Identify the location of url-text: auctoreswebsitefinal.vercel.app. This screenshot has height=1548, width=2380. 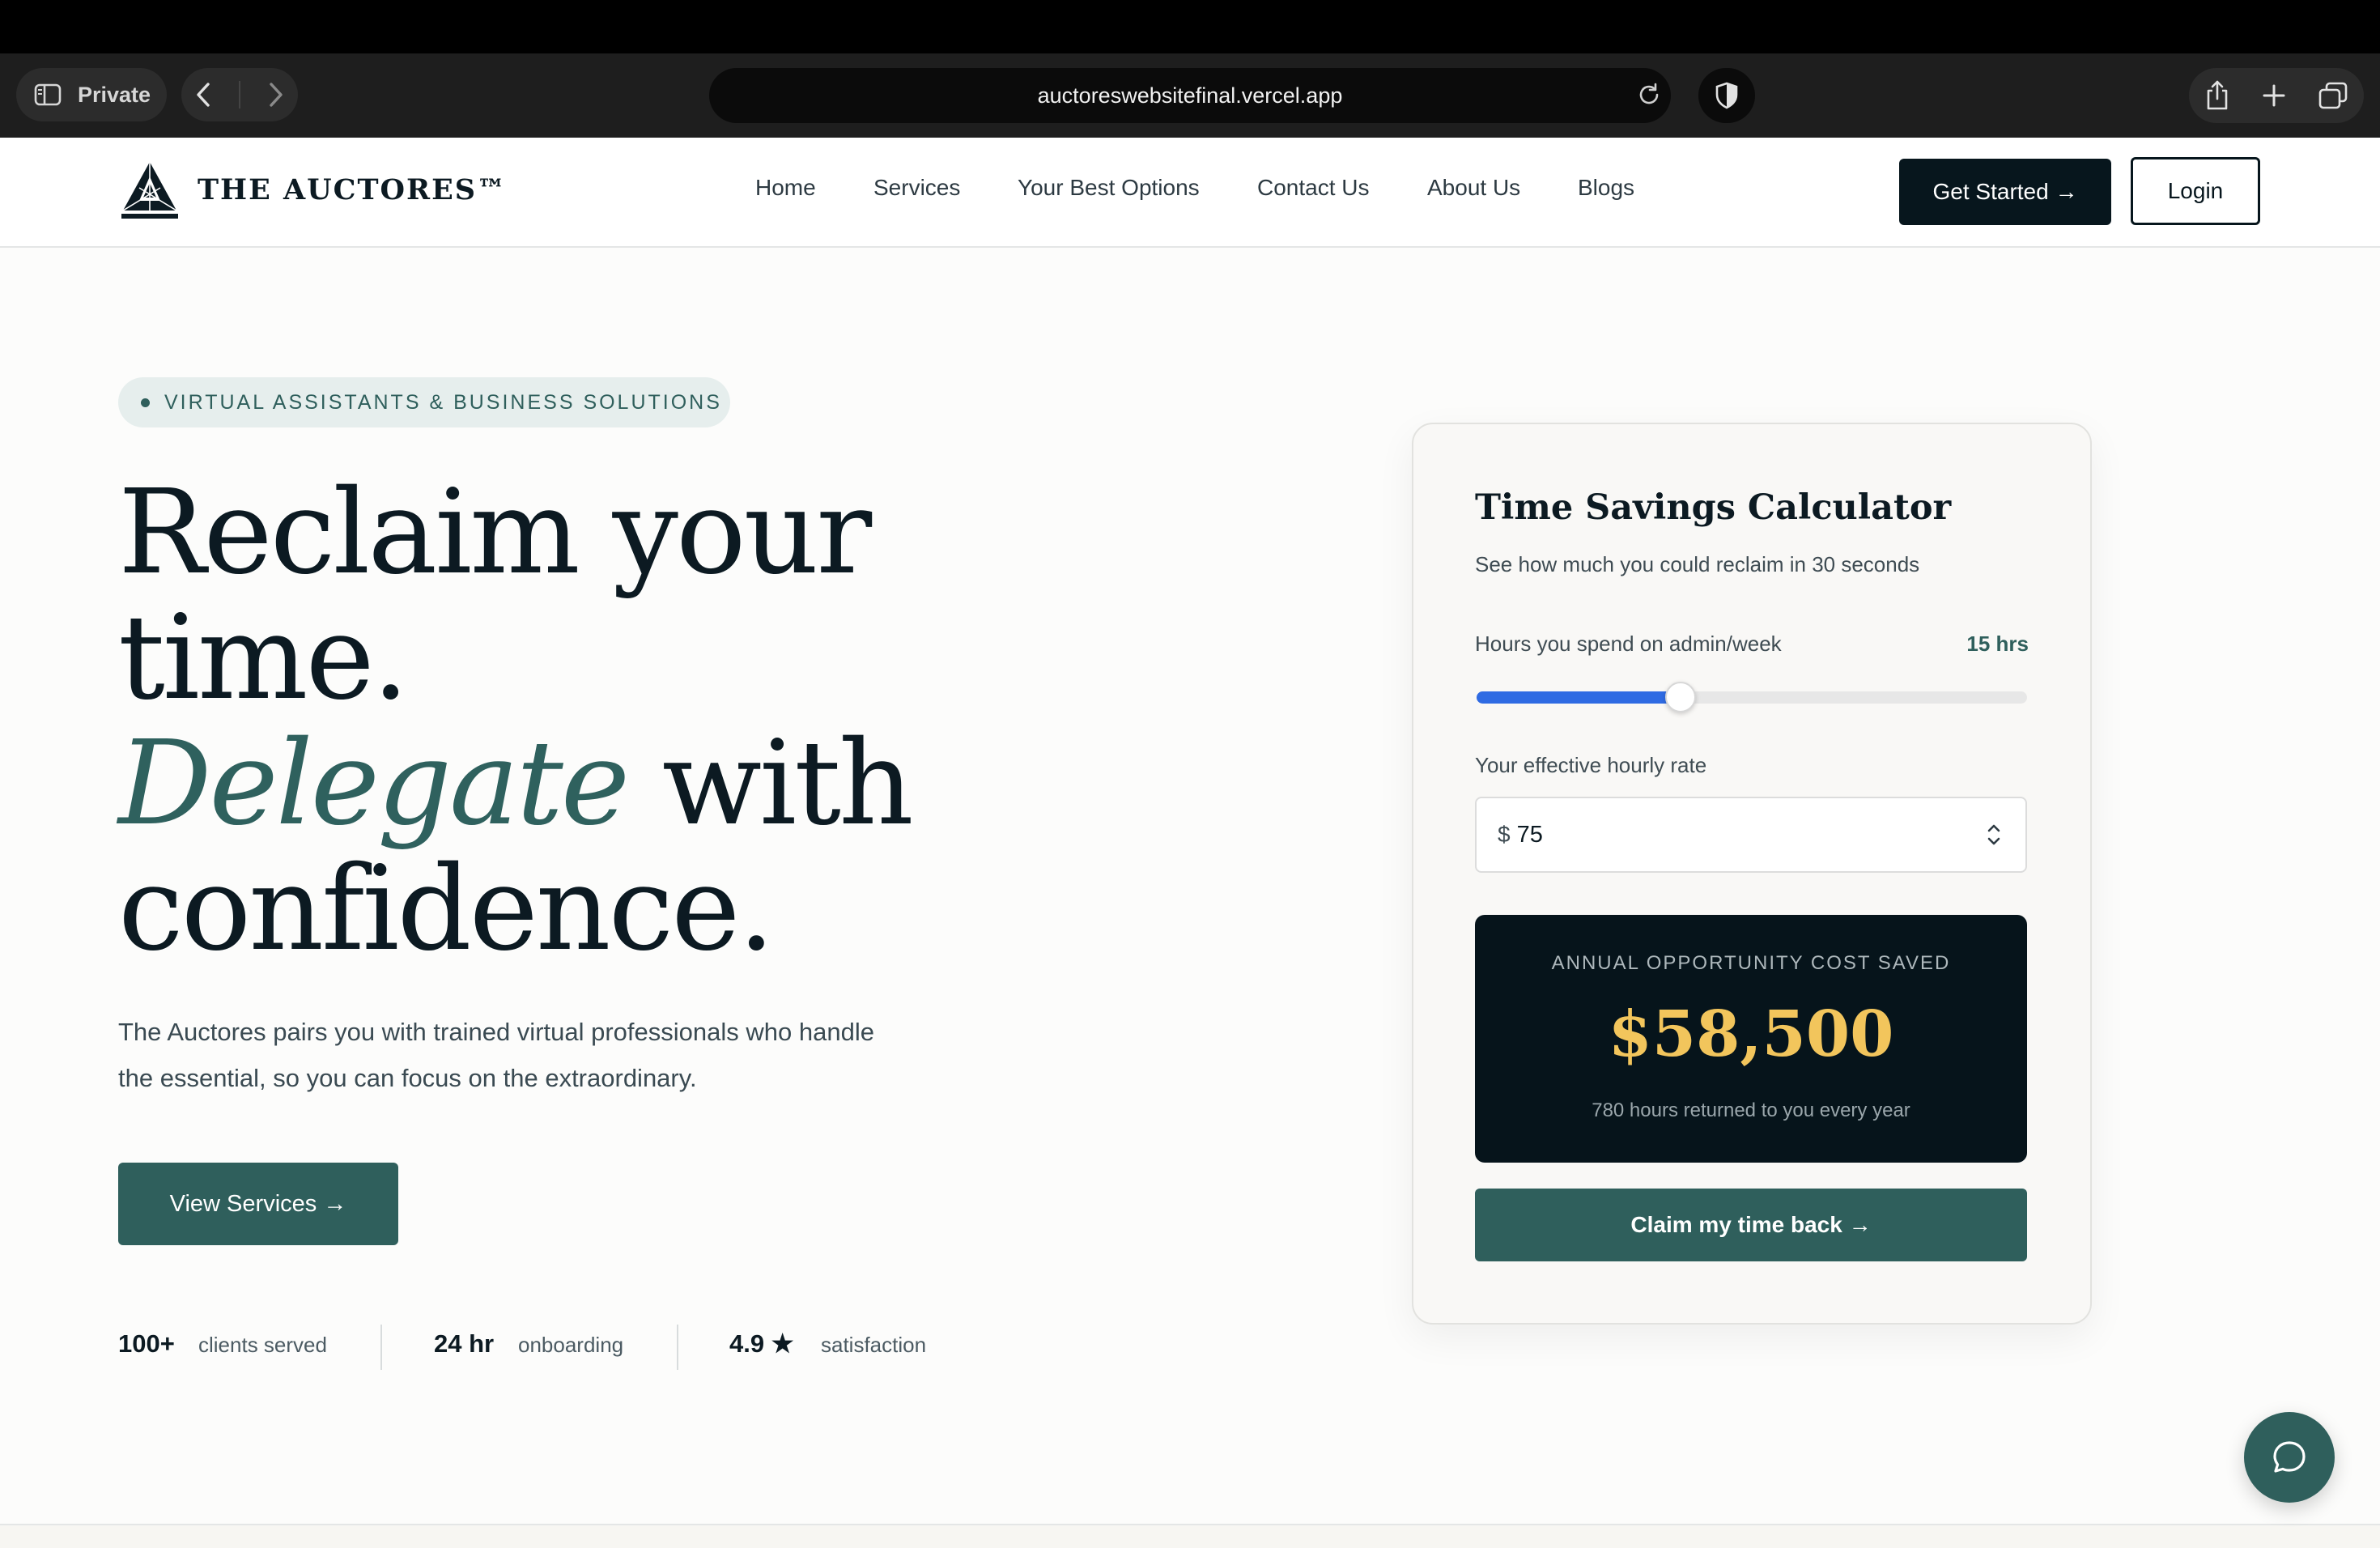
(1190, 96).